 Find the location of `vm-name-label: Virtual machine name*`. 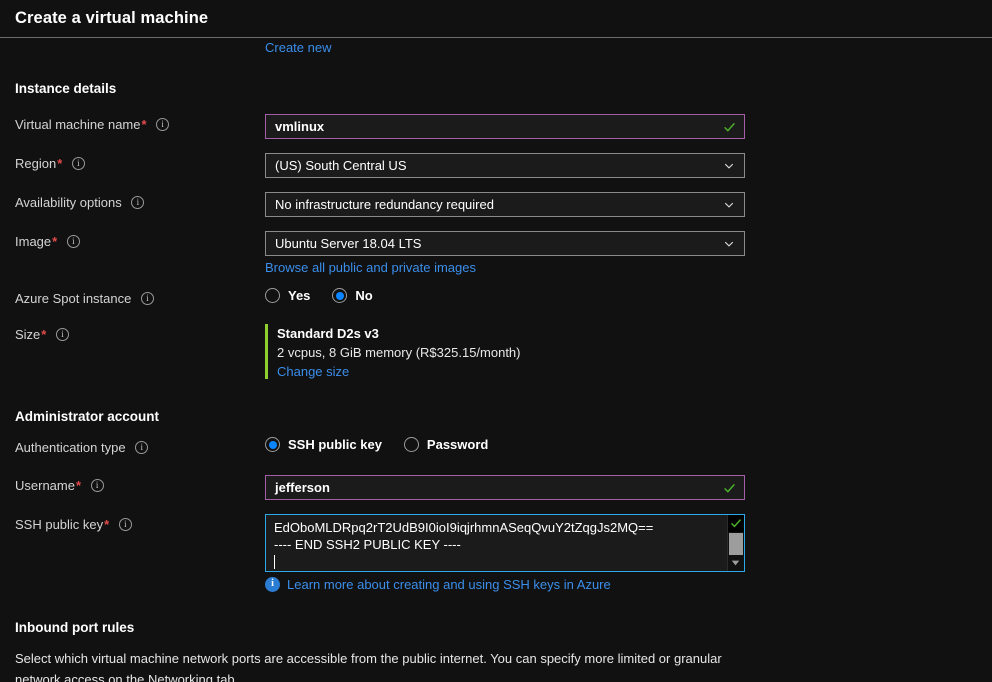

vm-name-label: Virtual machine name* is located at coordinates (140, 123).